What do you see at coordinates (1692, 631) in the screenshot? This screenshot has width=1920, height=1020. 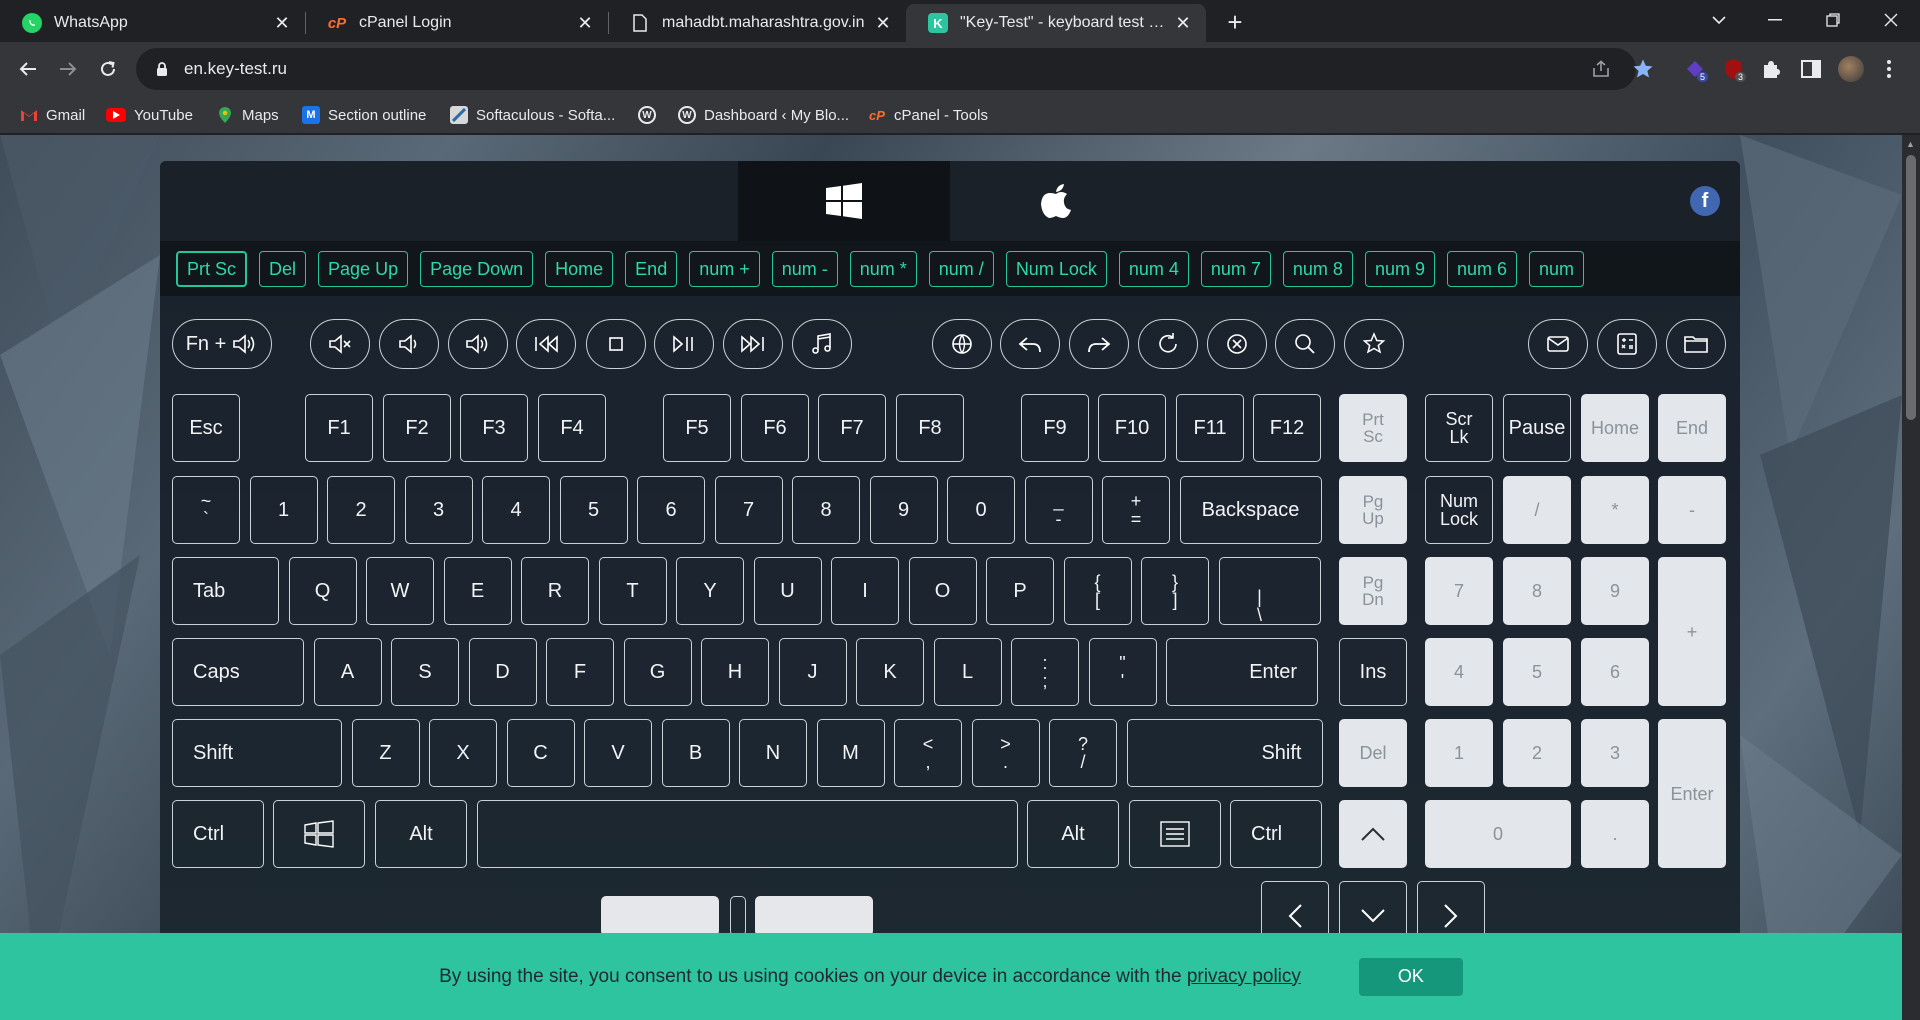 I see `key-num-plus: +` at bounding box center [1692, 631].